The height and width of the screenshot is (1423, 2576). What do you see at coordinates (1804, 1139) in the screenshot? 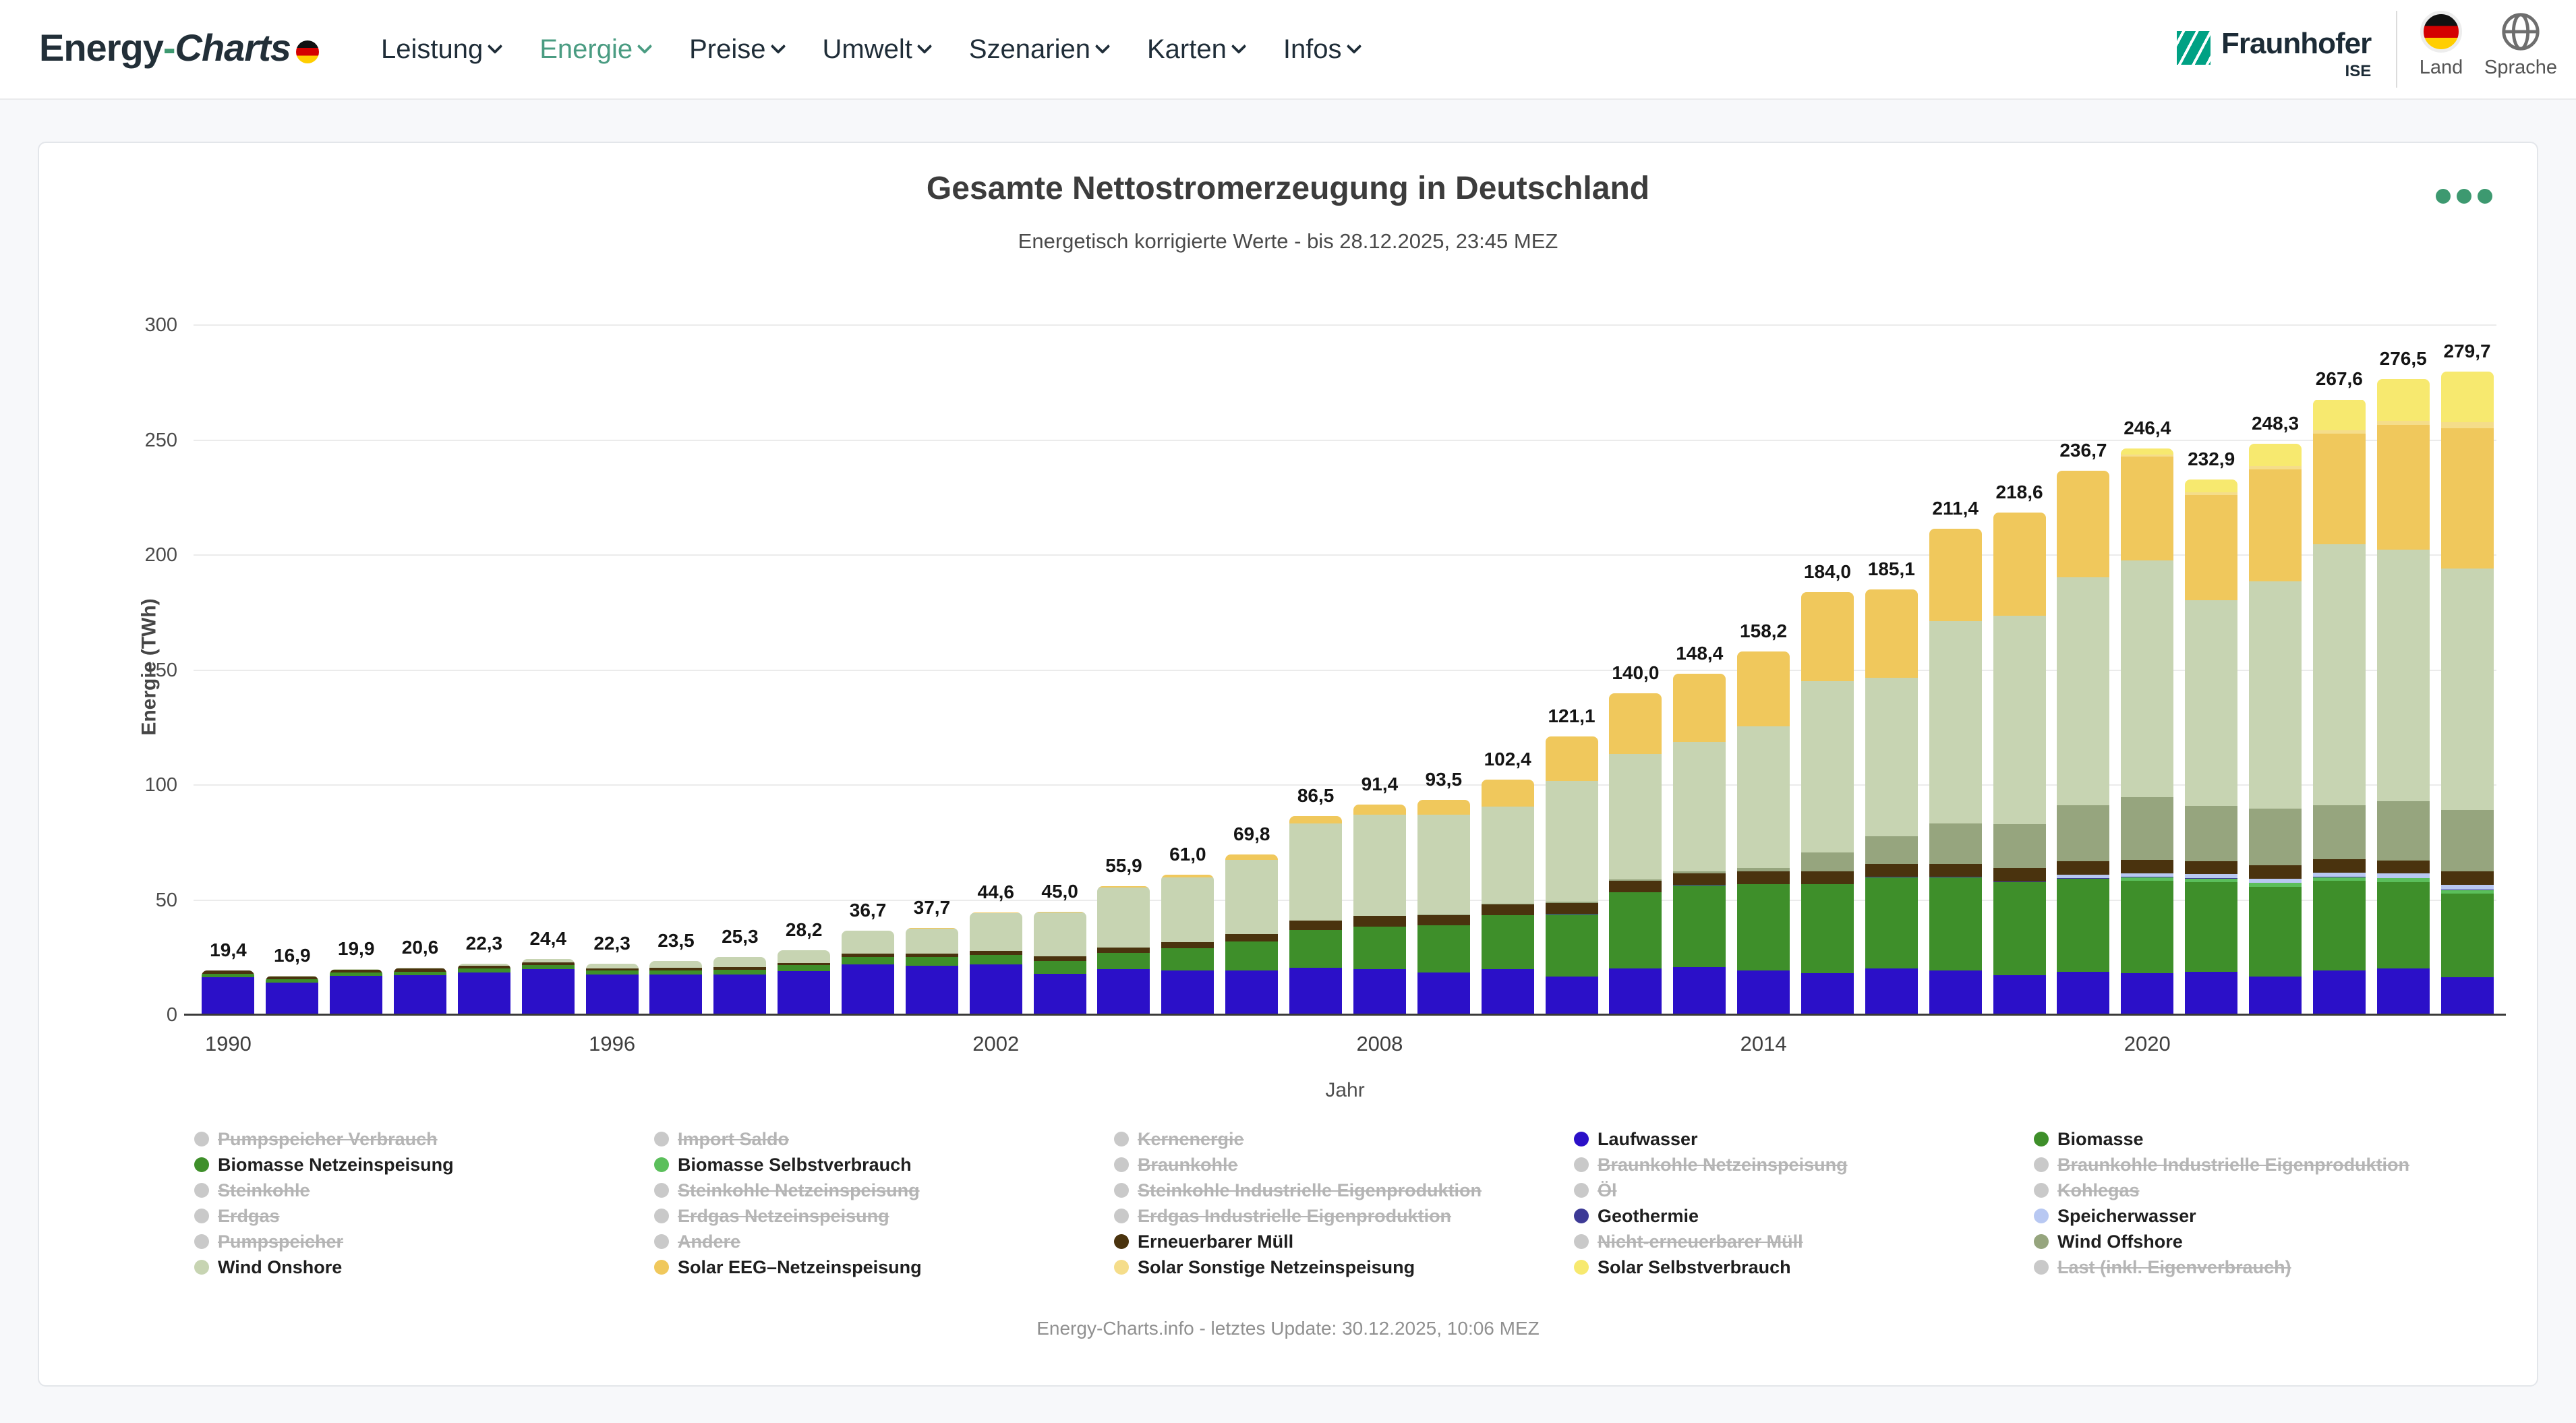
I see `legend-item-laufwasser: Laufwasser` at bounding box center [1804, 1139].